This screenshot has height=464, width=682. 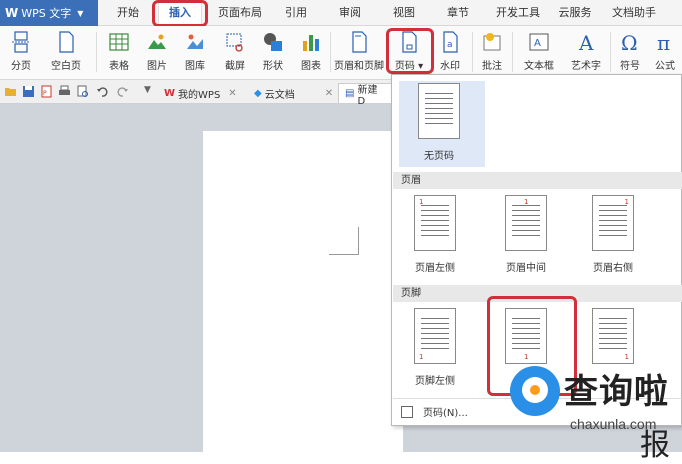 What do you see at coordinates (46, 13) in the screenshot?
I see `app-name: WPS 文字` at bounding box center [46, 13].